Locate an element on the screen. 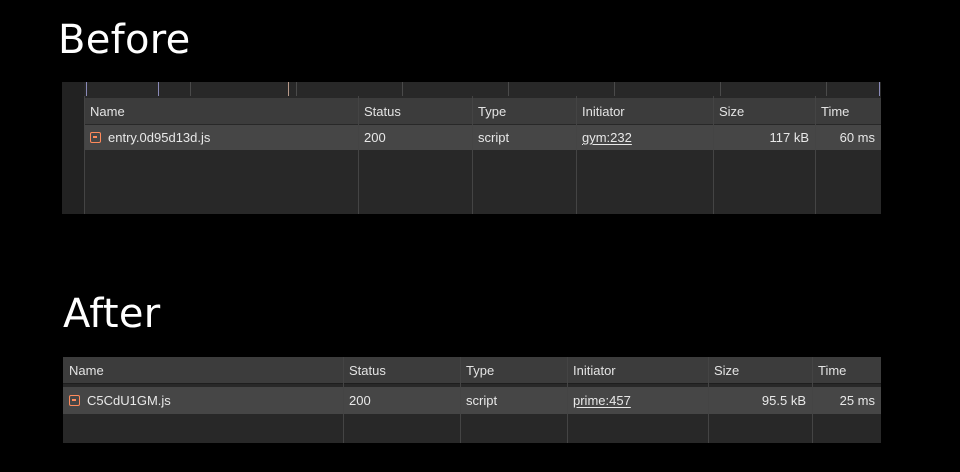 This screenshot has height=472, width=960. after-heading: After is located at coordinates (112, 314).